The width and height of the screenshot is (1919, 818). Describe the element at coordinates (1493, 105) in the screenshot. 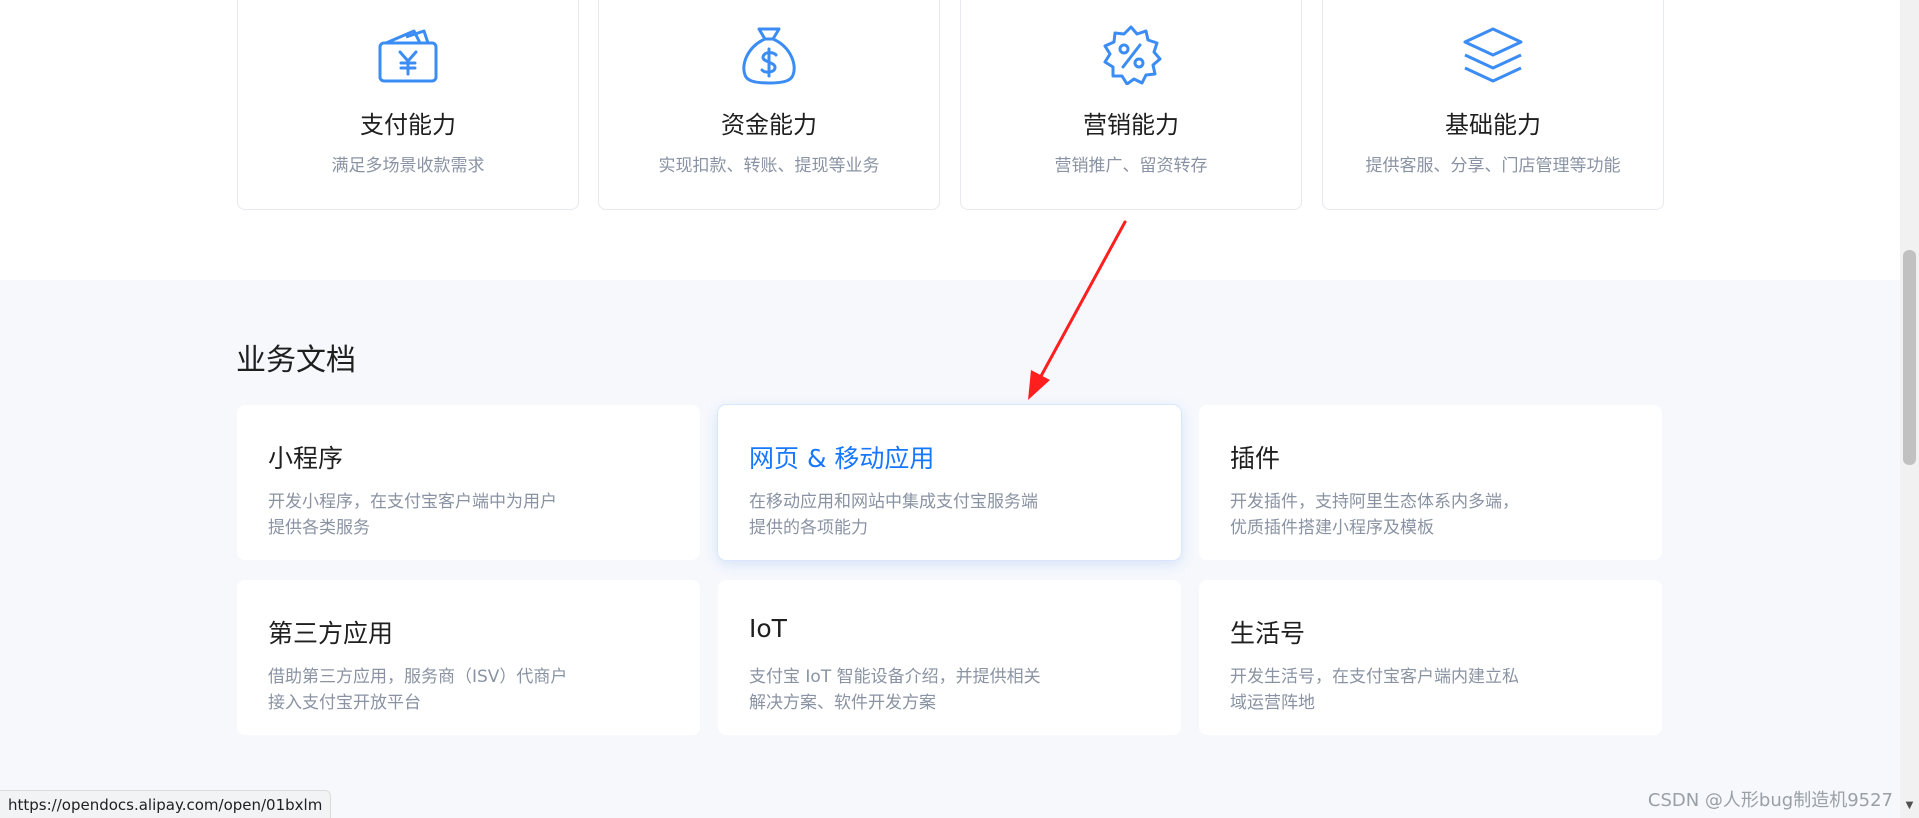

I see `capability-card-basic: 基础能力 提供客服、分享、门店管理等功能` at that location.